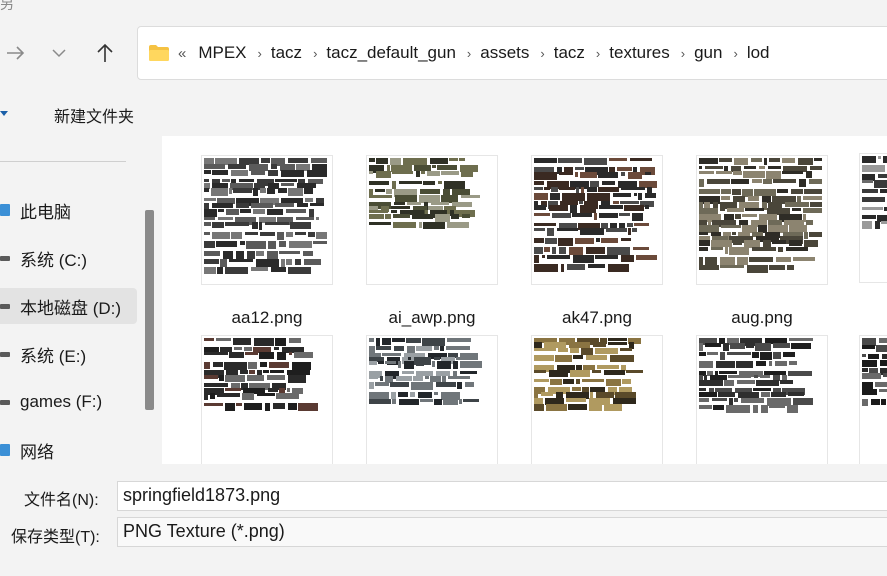 The height and width of the screenshot is (576, 887). Describe the element at coordinates (569, 53) in the screenshot. I see `breadcrumb-item-tacz-2: tacz` at that location.